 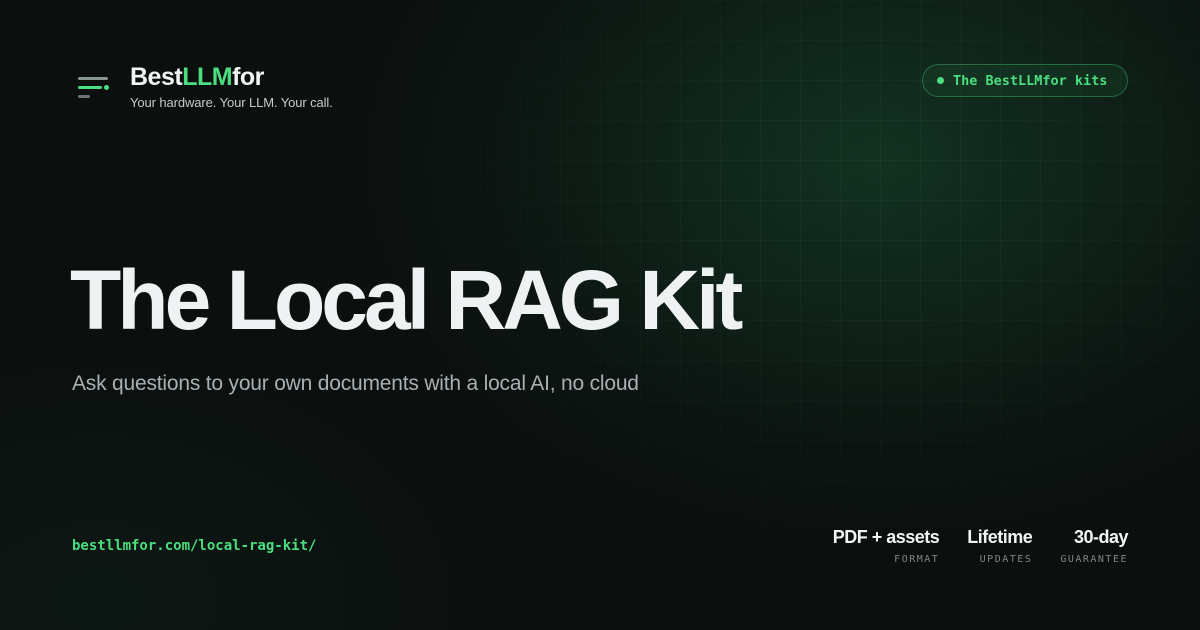 I want to click on stat-value: Lifetime, so click(x=1000, y=537).